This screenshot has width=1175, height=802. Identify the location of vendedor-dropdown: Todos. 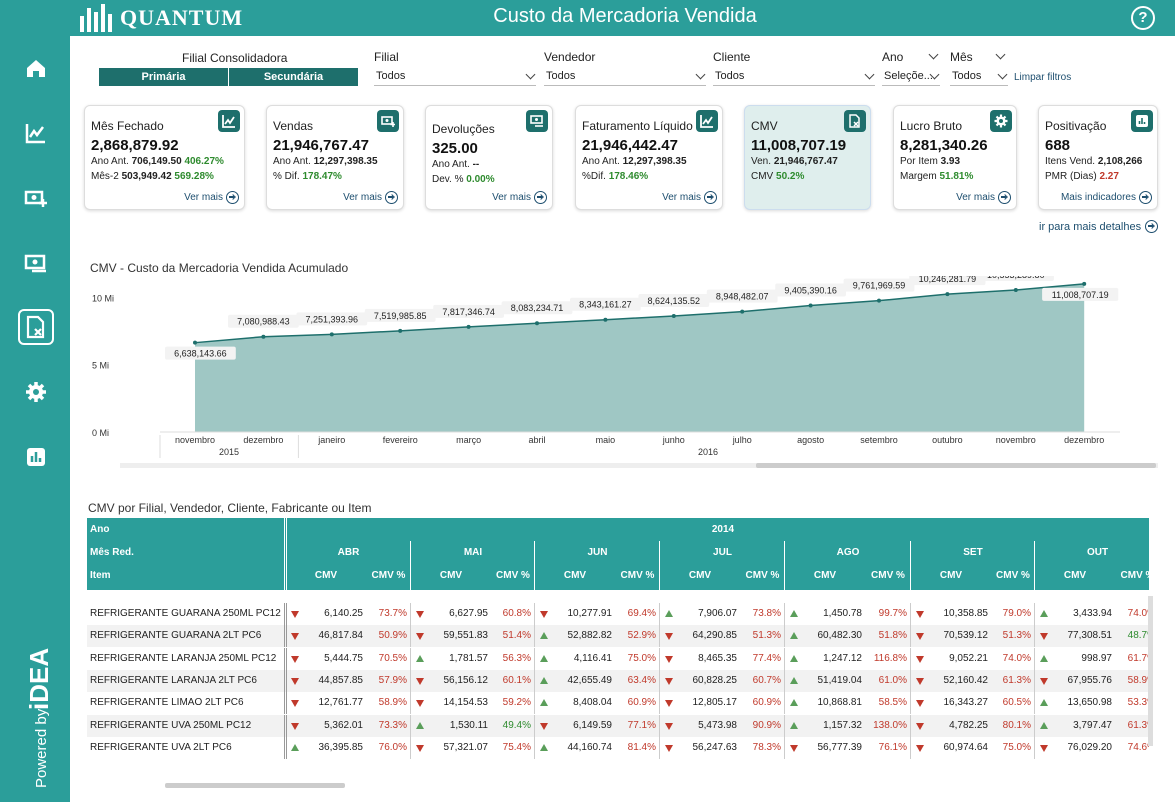
(625, 77).